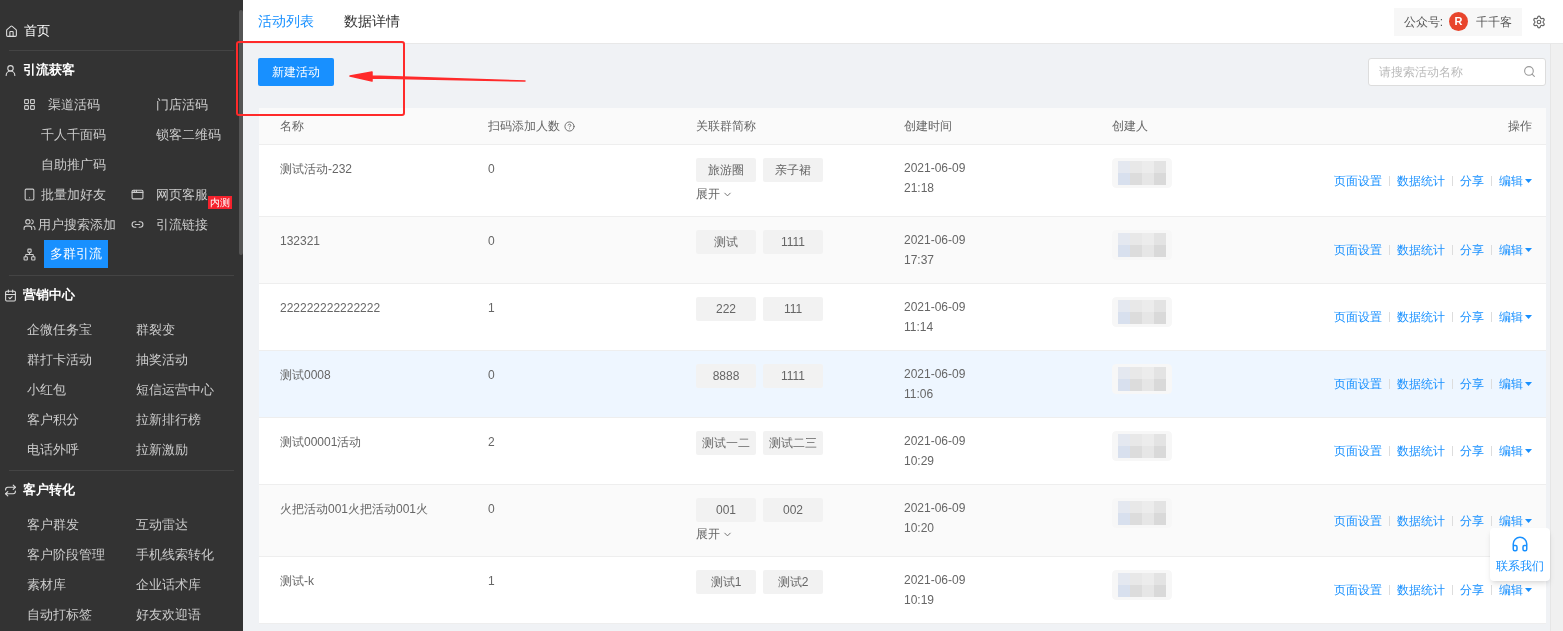  What do you see at coordinates (168, 615) in the screenshot?
I see `sidebar-item: 好友欢迎语` at bounding box center [168, 615].